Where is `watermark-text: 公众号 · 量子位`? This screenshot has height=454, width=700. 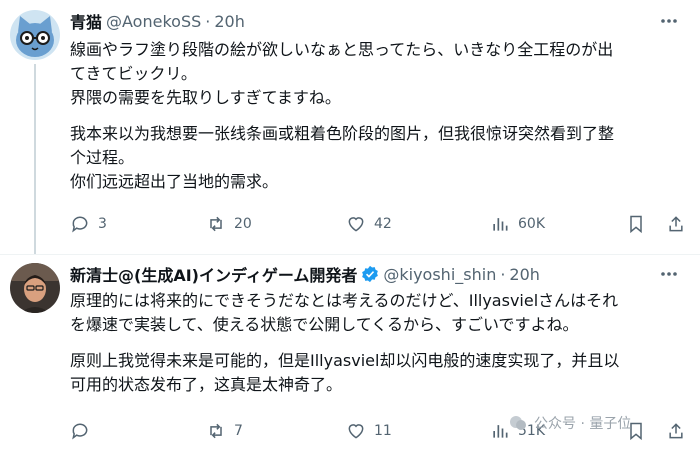 watermark-text: 公众号 · 量子位 is located at coordinates (583, 424).